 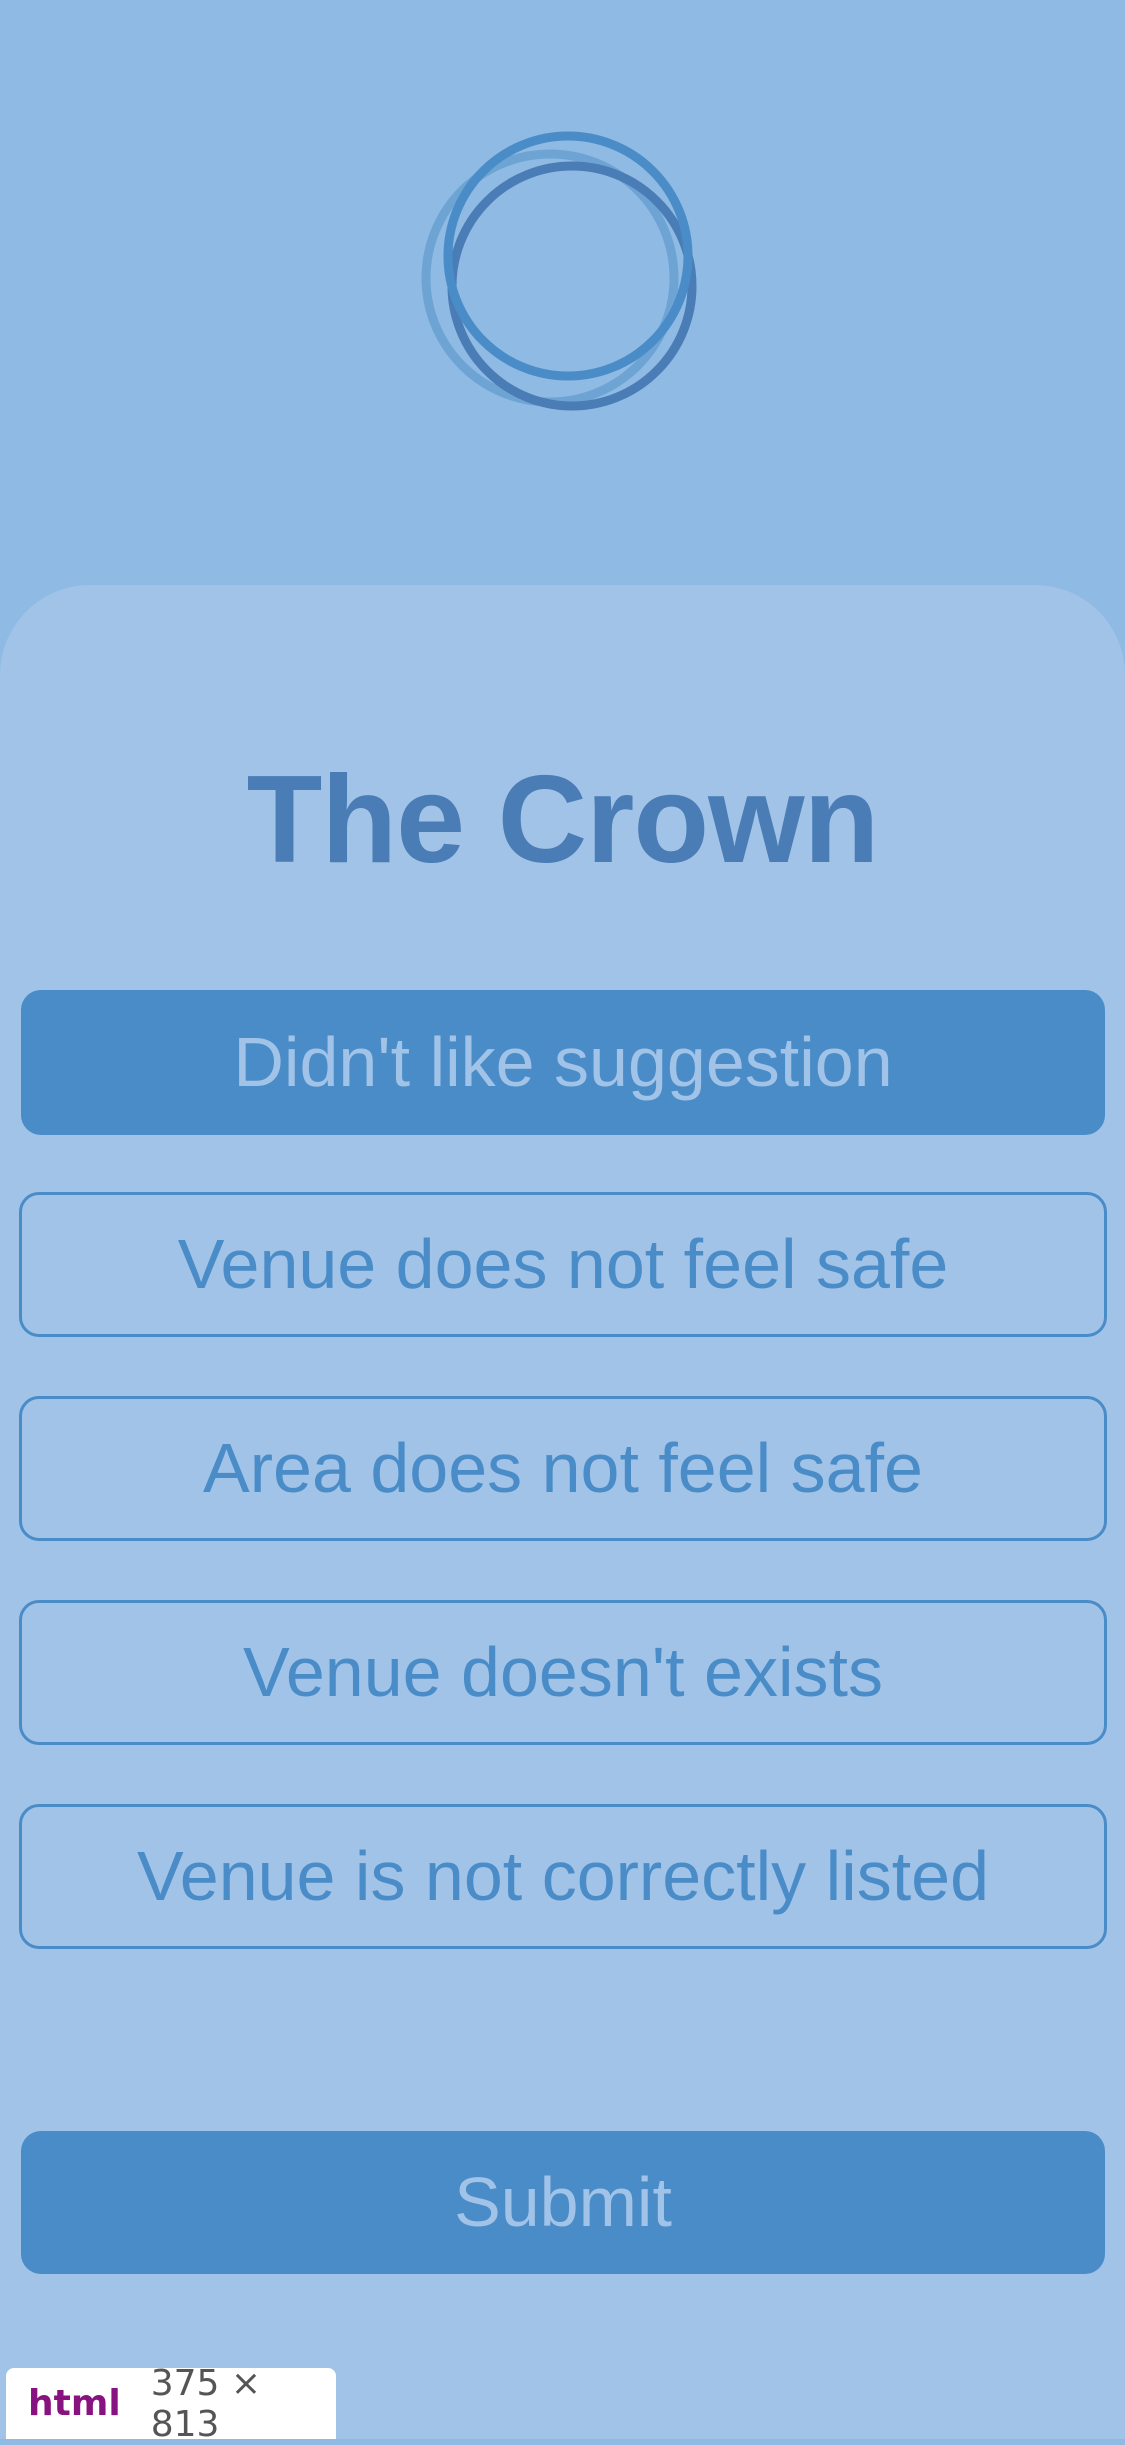 What do you see at coordinates (563, 1672) in the screenshot?
I see `reason-venue-does-not-exist: Venue doesn't exists` at bounding box center [563, 1672].